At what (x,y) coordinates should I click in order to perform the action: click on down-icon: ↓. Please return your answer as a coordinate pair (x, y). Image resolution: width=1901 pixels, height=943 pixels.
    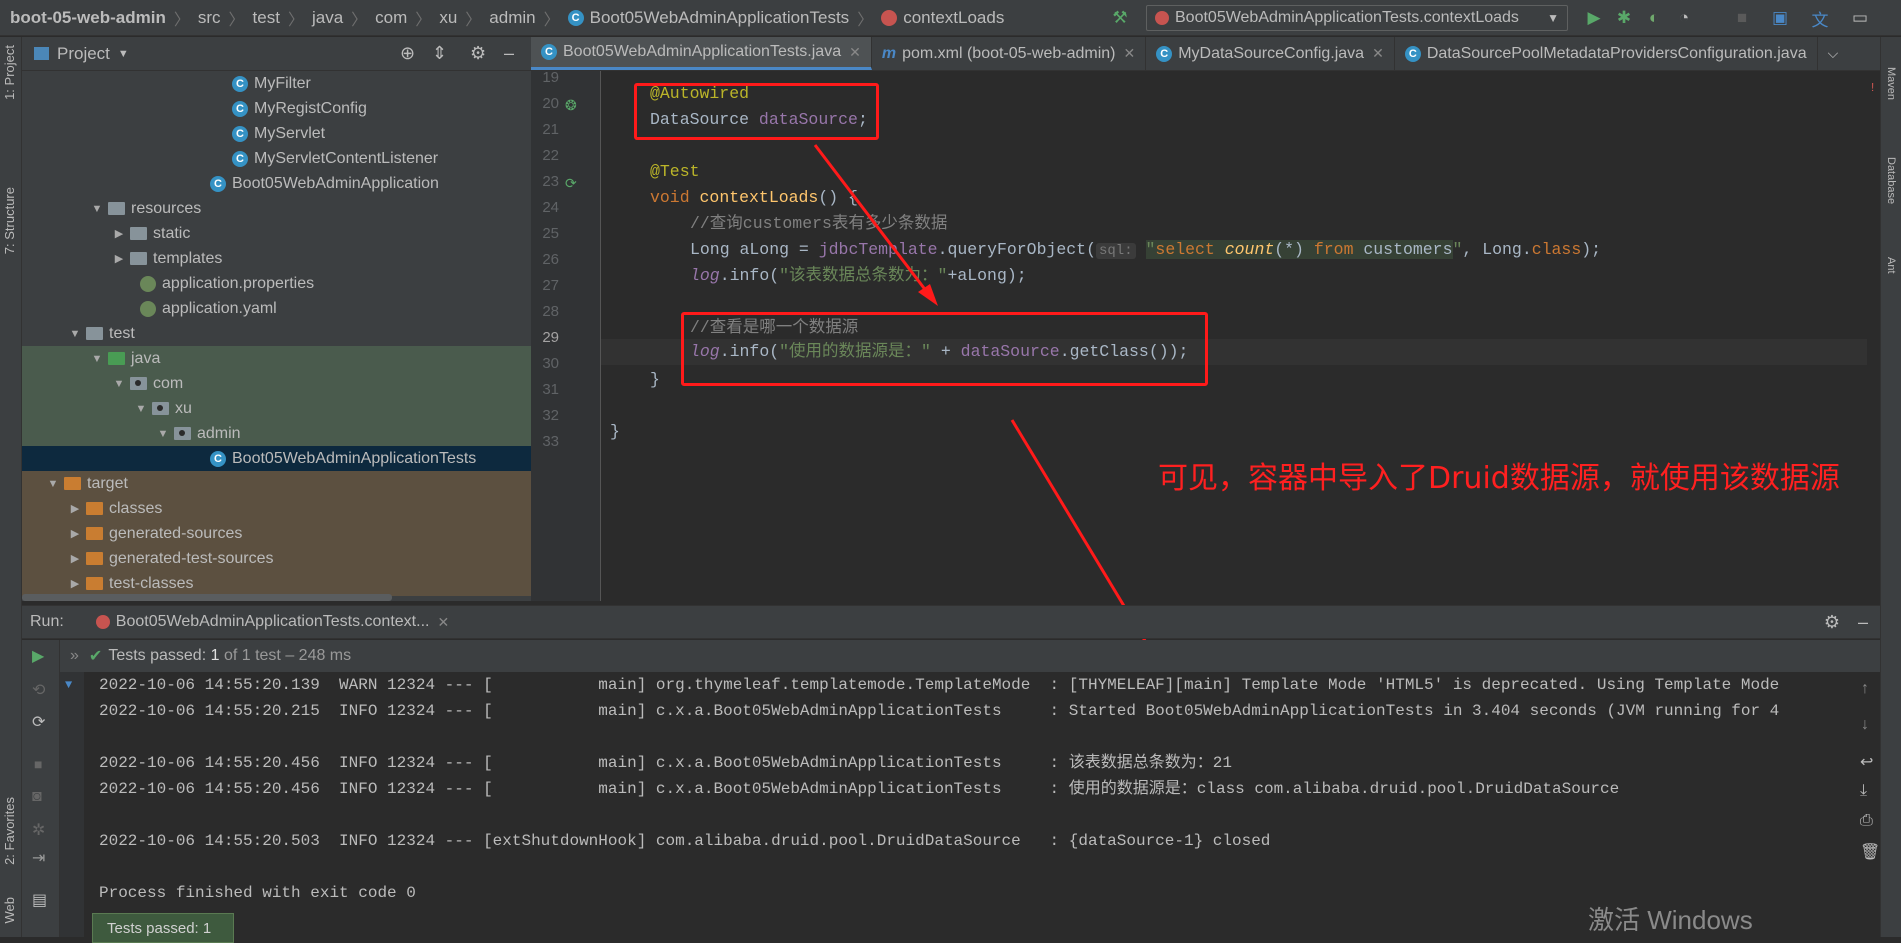
    Looking at the image, I should click on (1865, 725).